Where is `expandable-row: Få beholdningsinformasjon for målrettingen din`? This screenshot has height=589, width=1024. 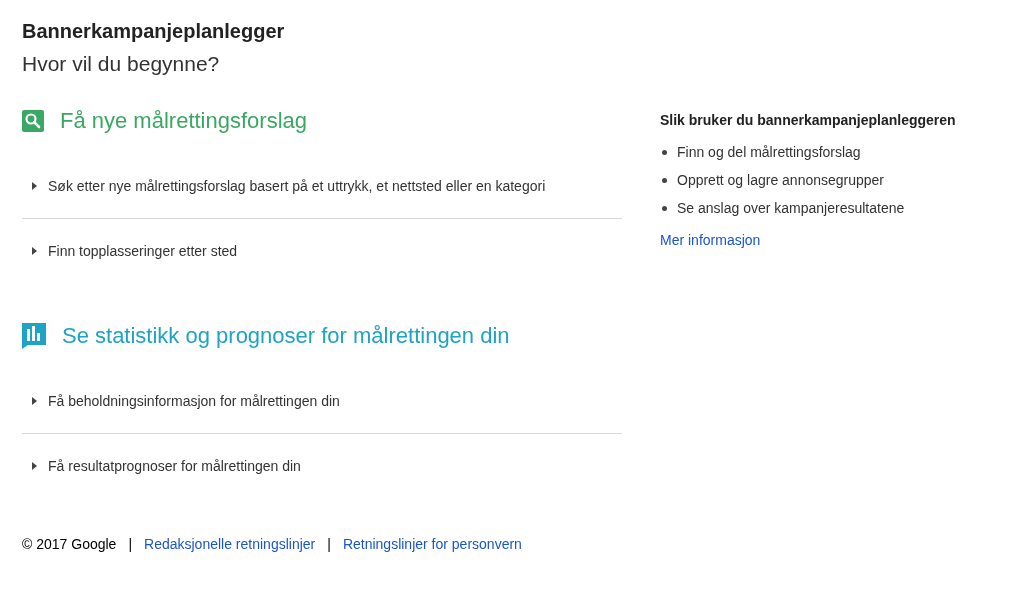 expandable-row: Få beholdningsinformasjon for målrettingen din is located at coordinates (322, 401).